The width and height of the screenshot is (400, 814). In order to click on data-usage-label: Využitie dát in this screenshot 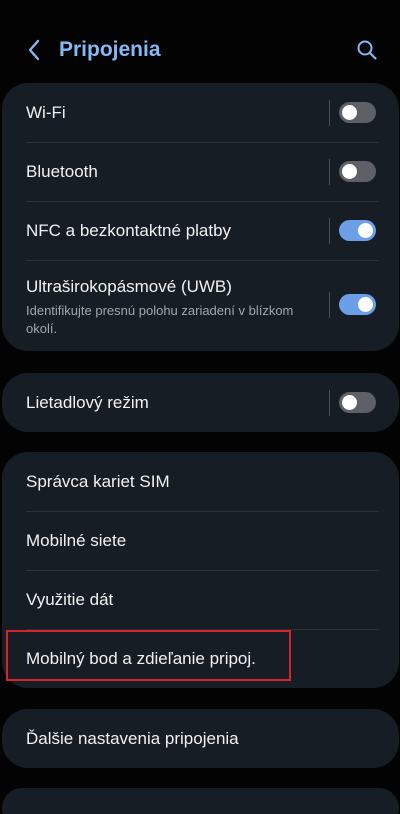, I will do `click(70, 599)`.